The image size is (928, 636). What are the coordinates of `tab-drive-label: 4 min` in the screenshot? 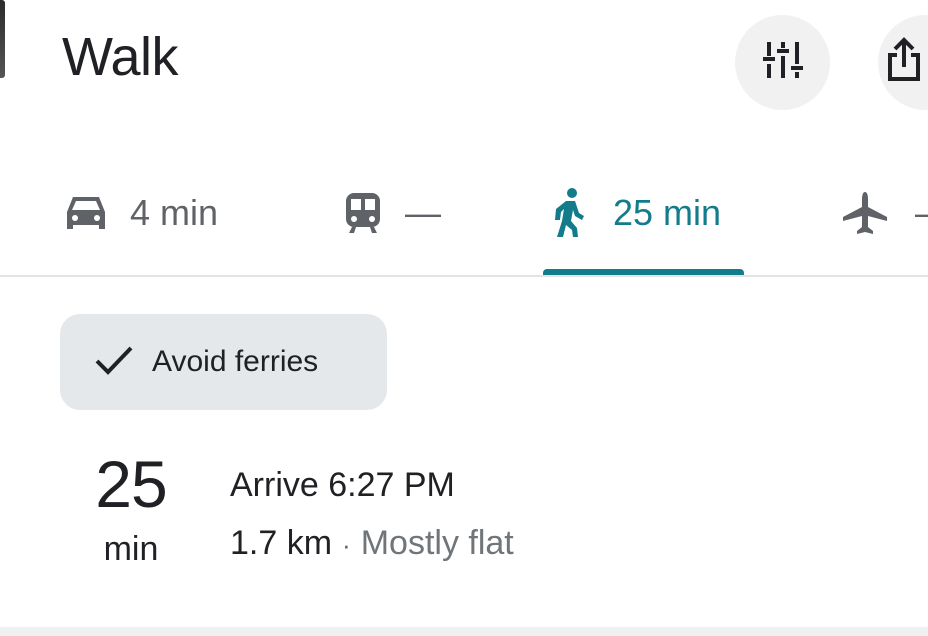 It's located at (174, 212).